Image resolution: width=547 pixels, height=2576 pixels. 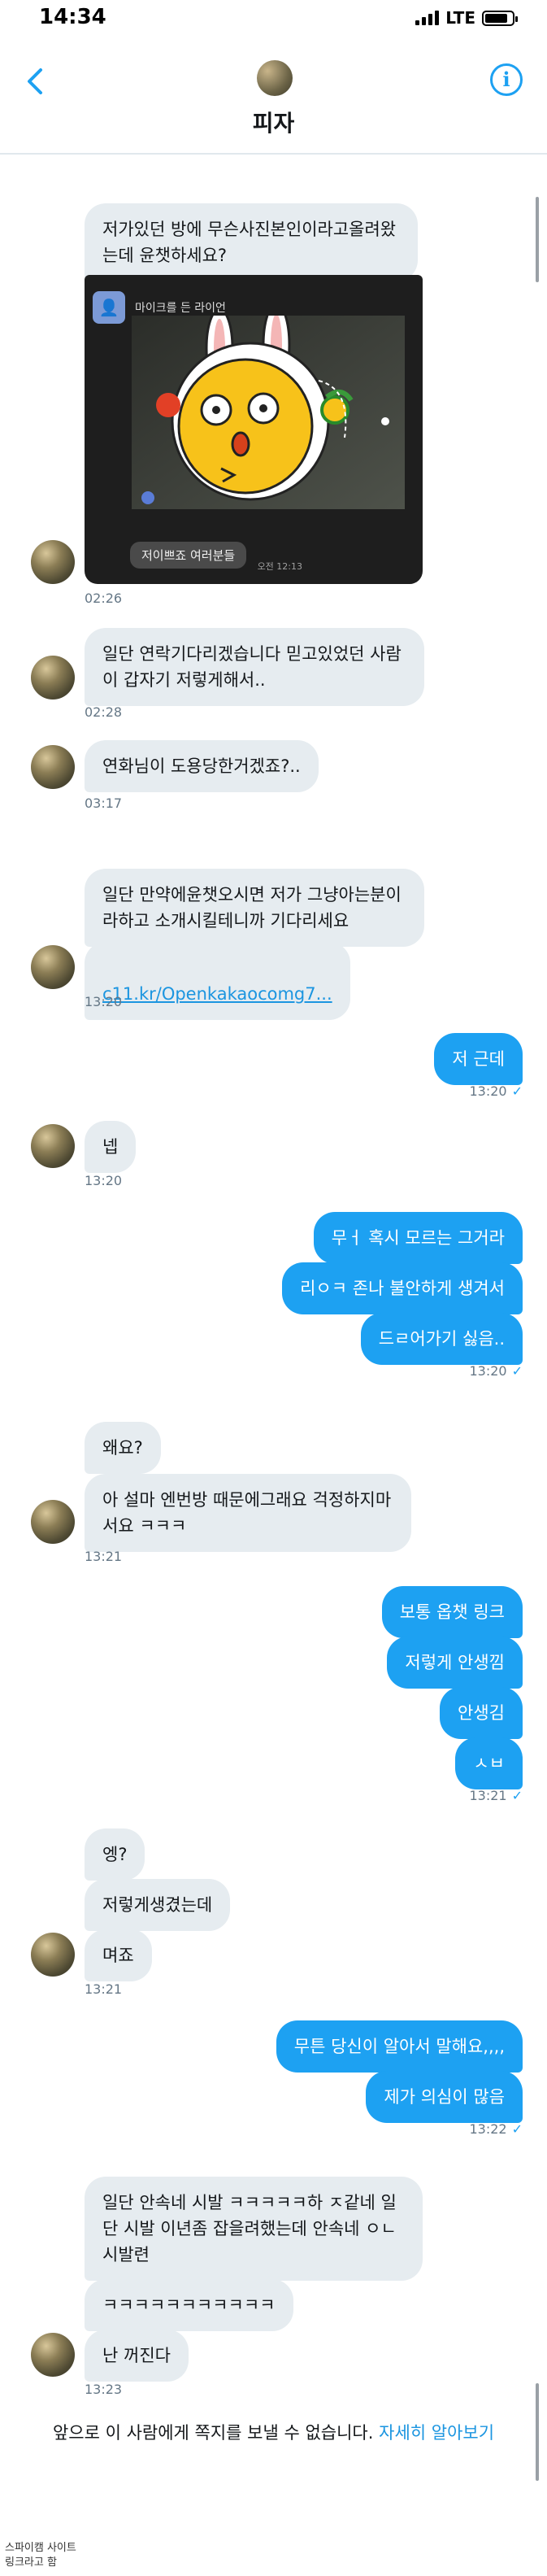 What do you see at coordinates (482, 1713) in the screenshot?
I see `outgoing-message: 안생김` at bounding box center [482, 1713].